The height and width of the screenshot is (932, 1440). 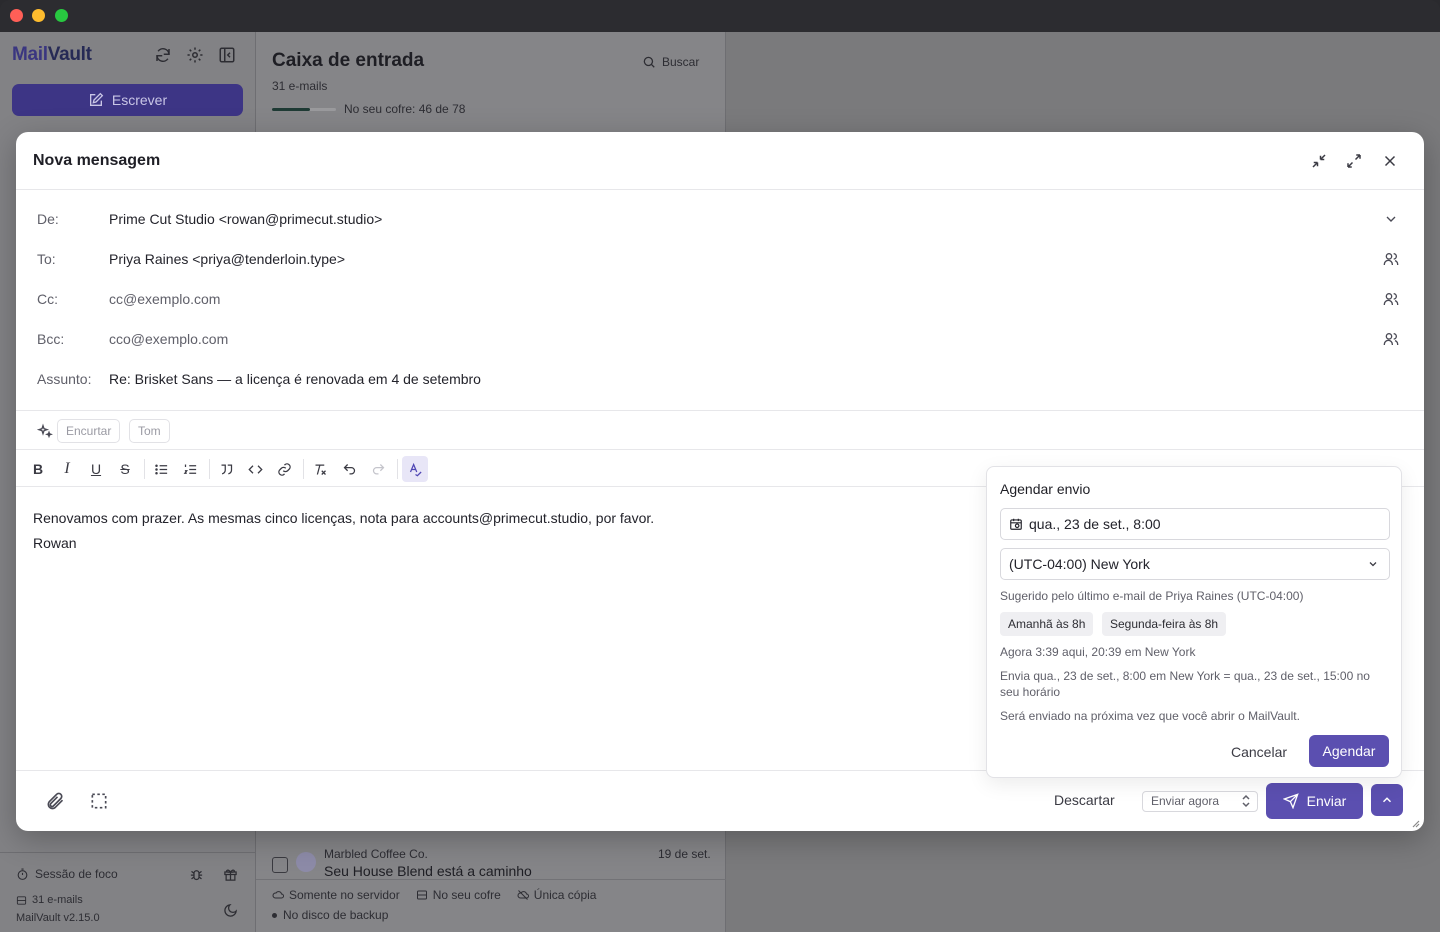 What do you see at coordinates (1084, 800) in the screenshot?
I see `discard-button: Descartar` at bounding box center [1084, 800].